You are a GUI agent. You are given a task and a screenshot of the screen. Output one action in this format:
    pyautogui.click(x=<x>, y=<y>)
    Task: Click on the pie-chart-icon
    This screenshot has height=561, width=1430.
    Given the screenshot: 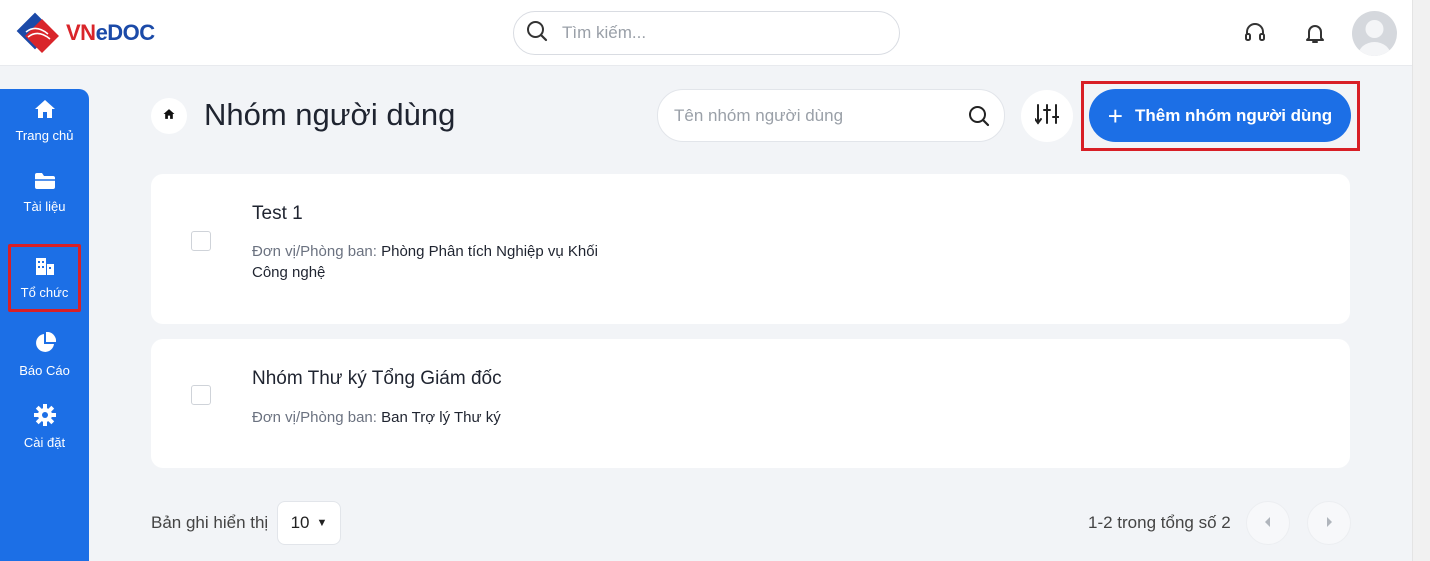 What is the action you would take?
    pyautogui.click(x=45, y=344)
    